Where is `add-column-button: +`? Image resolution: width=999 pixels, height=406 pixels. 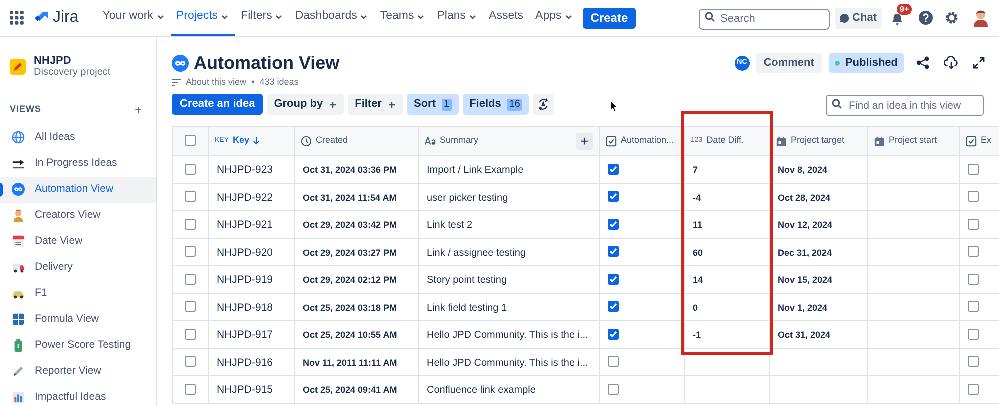
add-column-button: + is located at coordinates (584, 141).